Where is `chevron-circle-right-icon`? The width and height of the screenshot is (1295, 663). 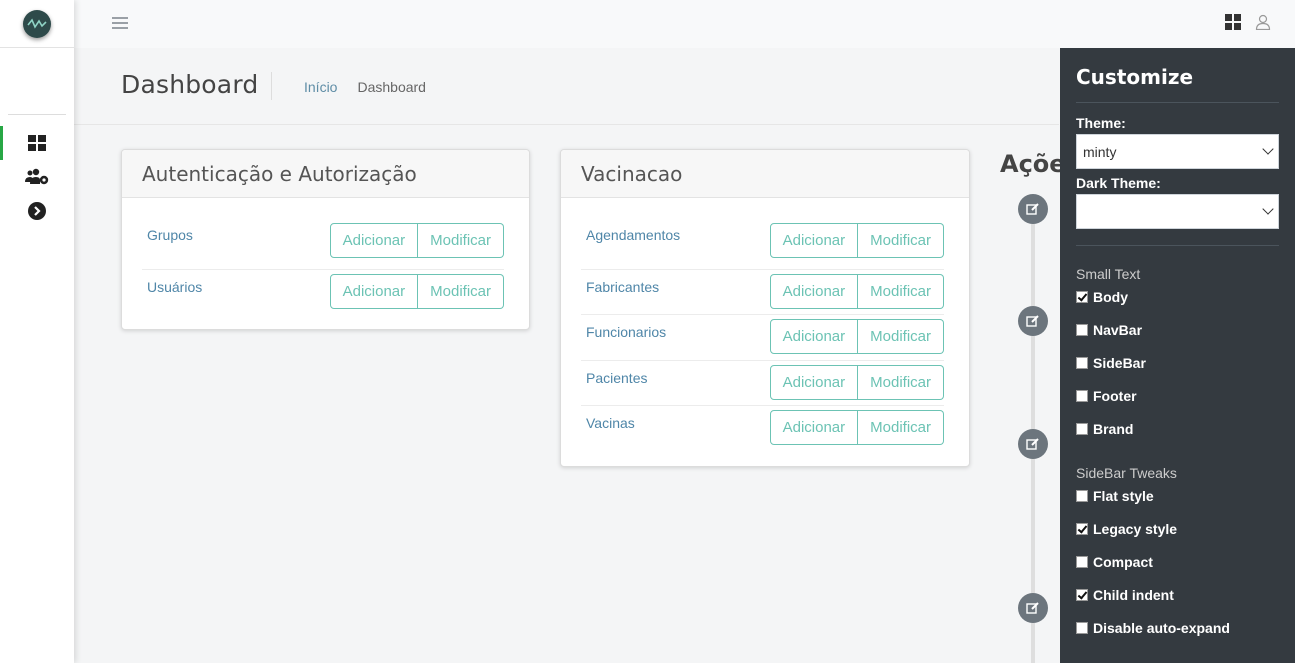
chevron-circle-right-icon is located at coordinates (37, 211).